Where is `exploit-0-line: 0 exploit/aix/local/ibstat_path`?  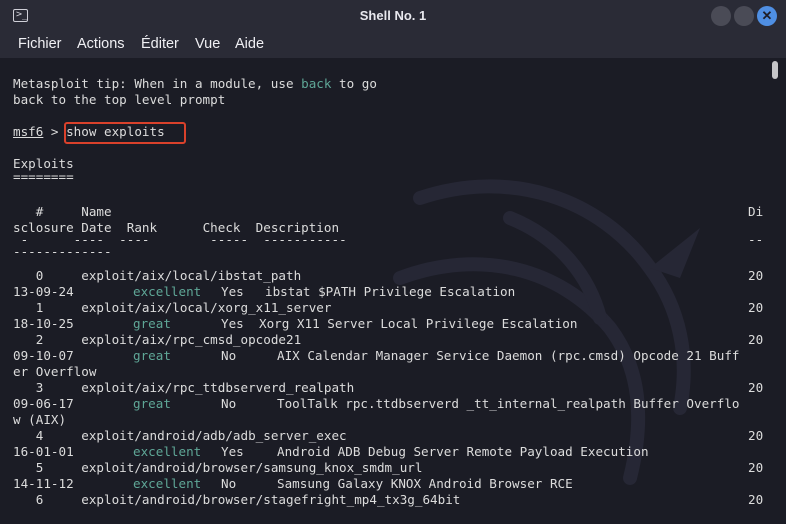 exploit-0-line: 0 exploit/aix/local/ibstat_path is located at coordinates (157, 275).